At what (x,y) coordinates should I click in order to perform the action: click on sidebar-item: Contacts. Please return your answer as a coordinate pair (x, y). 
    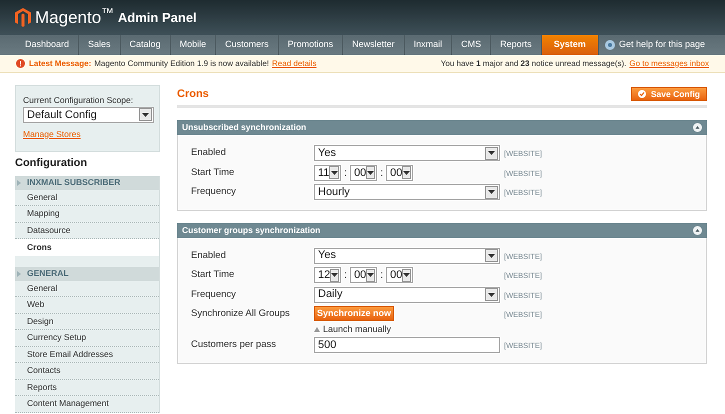
    Looking at the image, I should click on (87, 371).